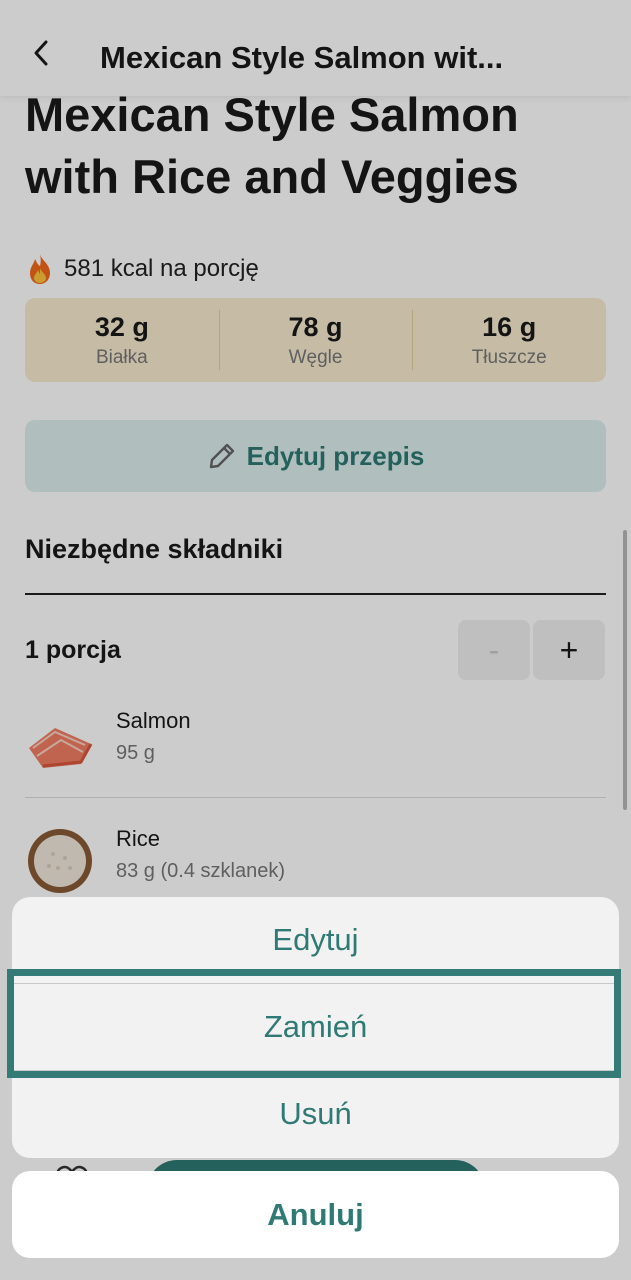  I want to click on cancel-button: Anuluj, so click(315, 1214).